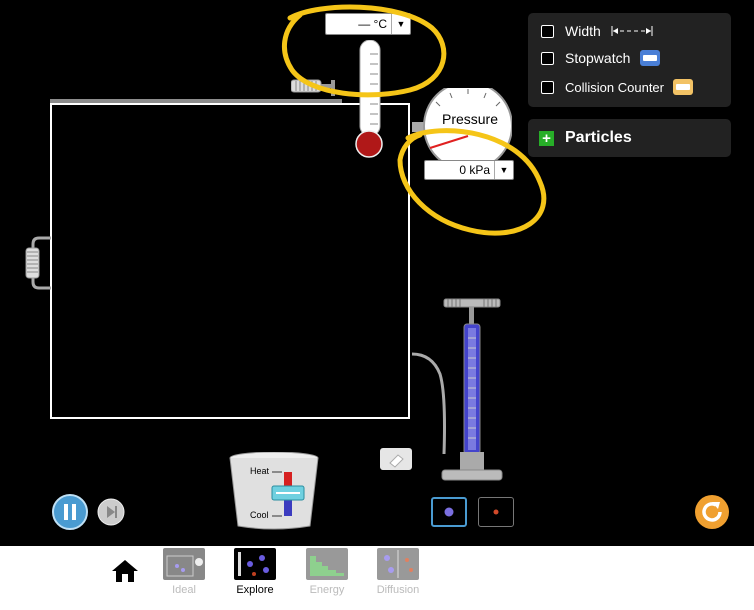  I want to click on pause-button, so click(70, 512).